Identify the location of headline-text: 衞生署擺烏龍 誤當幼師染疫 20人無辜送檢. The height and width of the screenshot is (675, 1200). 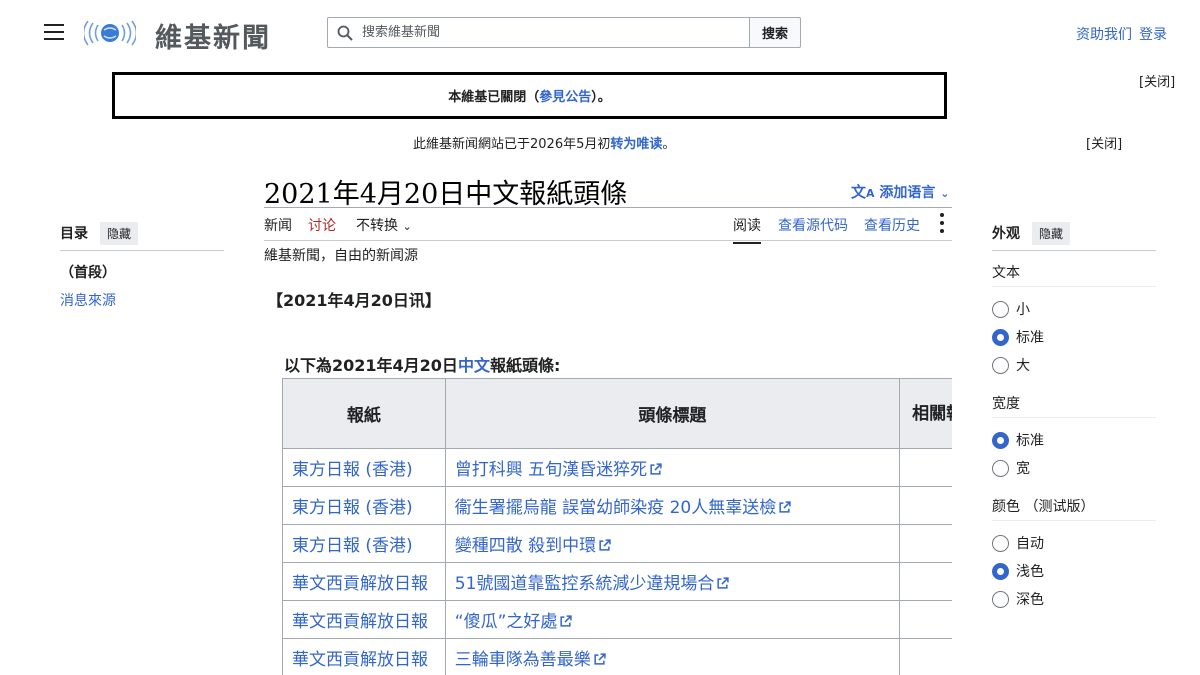
(615, 508).